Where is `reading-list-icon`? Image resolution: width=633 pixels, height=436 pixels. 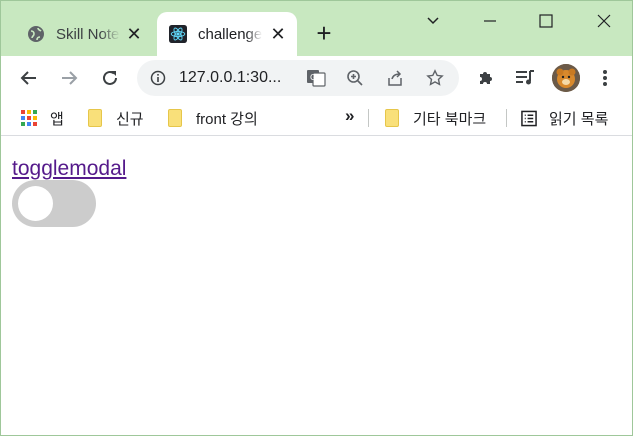 reading-list-icon is located at coordinates (529, 118).